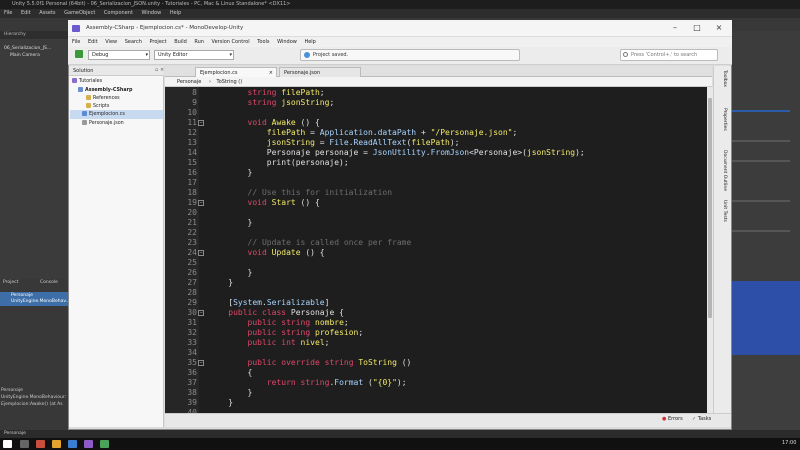  What do you see at coordinates (192, 212) in the screenshot?
I see `line-number: 20` at bounding box center [192, 212].